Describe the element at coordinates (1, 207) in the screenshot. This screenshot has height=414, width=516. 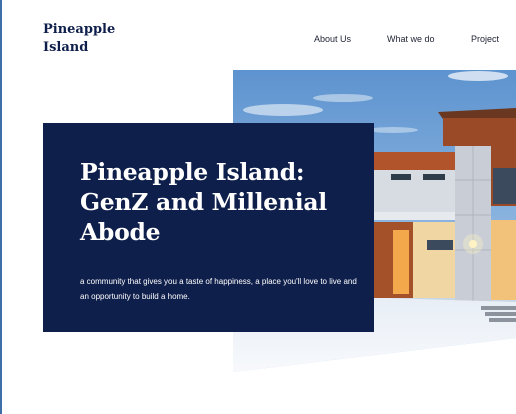
I see `left-edge-rule` at that location.